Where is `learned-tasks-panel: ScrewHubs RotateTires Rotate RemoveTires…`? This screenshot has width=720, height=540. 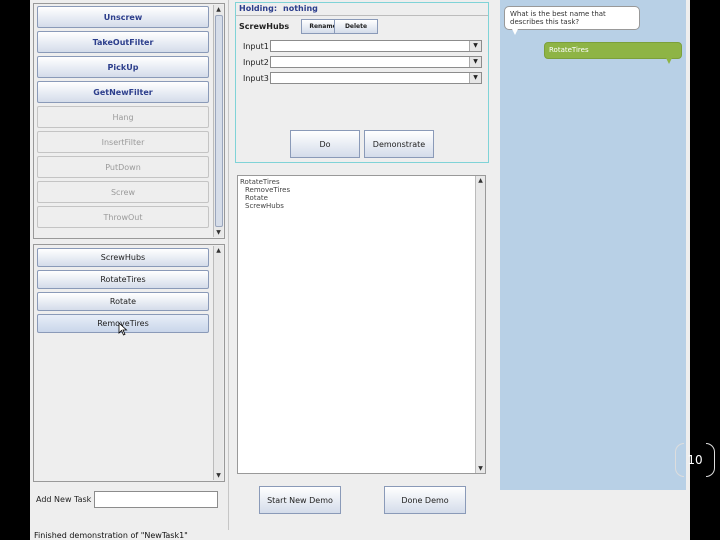
learned-tasks-panel: ScrewHubs RotateTires Rotate RemoveTires… is located at coordinates (129, 363).